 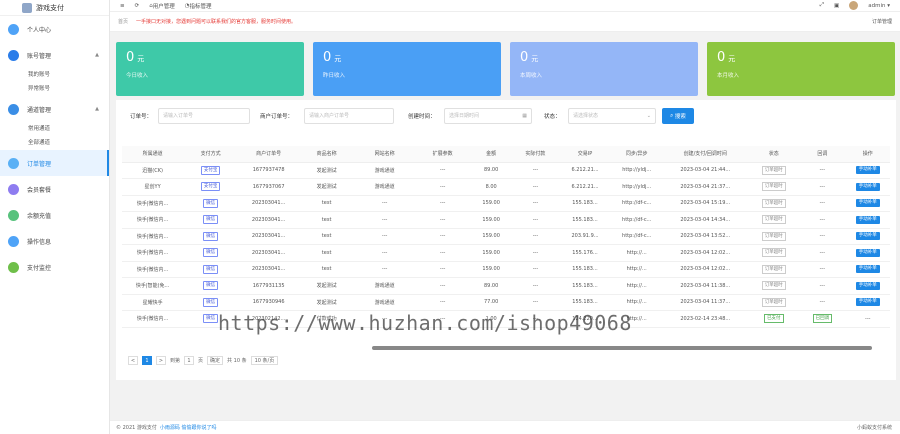 I want to click on sidebar-subitem: 全部通道, so click(x=54, y=143).